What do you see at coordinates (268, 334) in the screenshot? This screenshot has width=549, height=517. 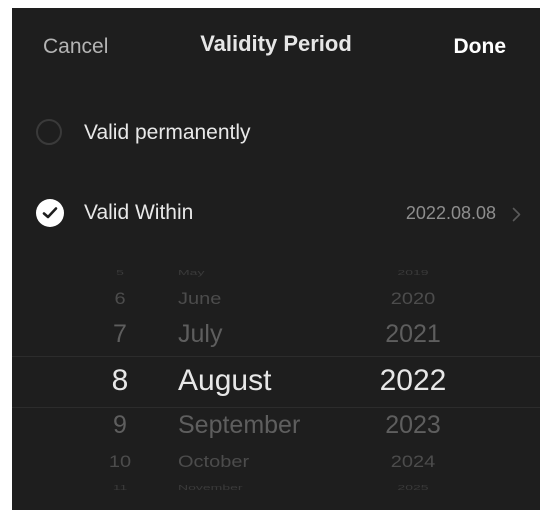 I see `month-option: July` at bounding box center [268, 334].